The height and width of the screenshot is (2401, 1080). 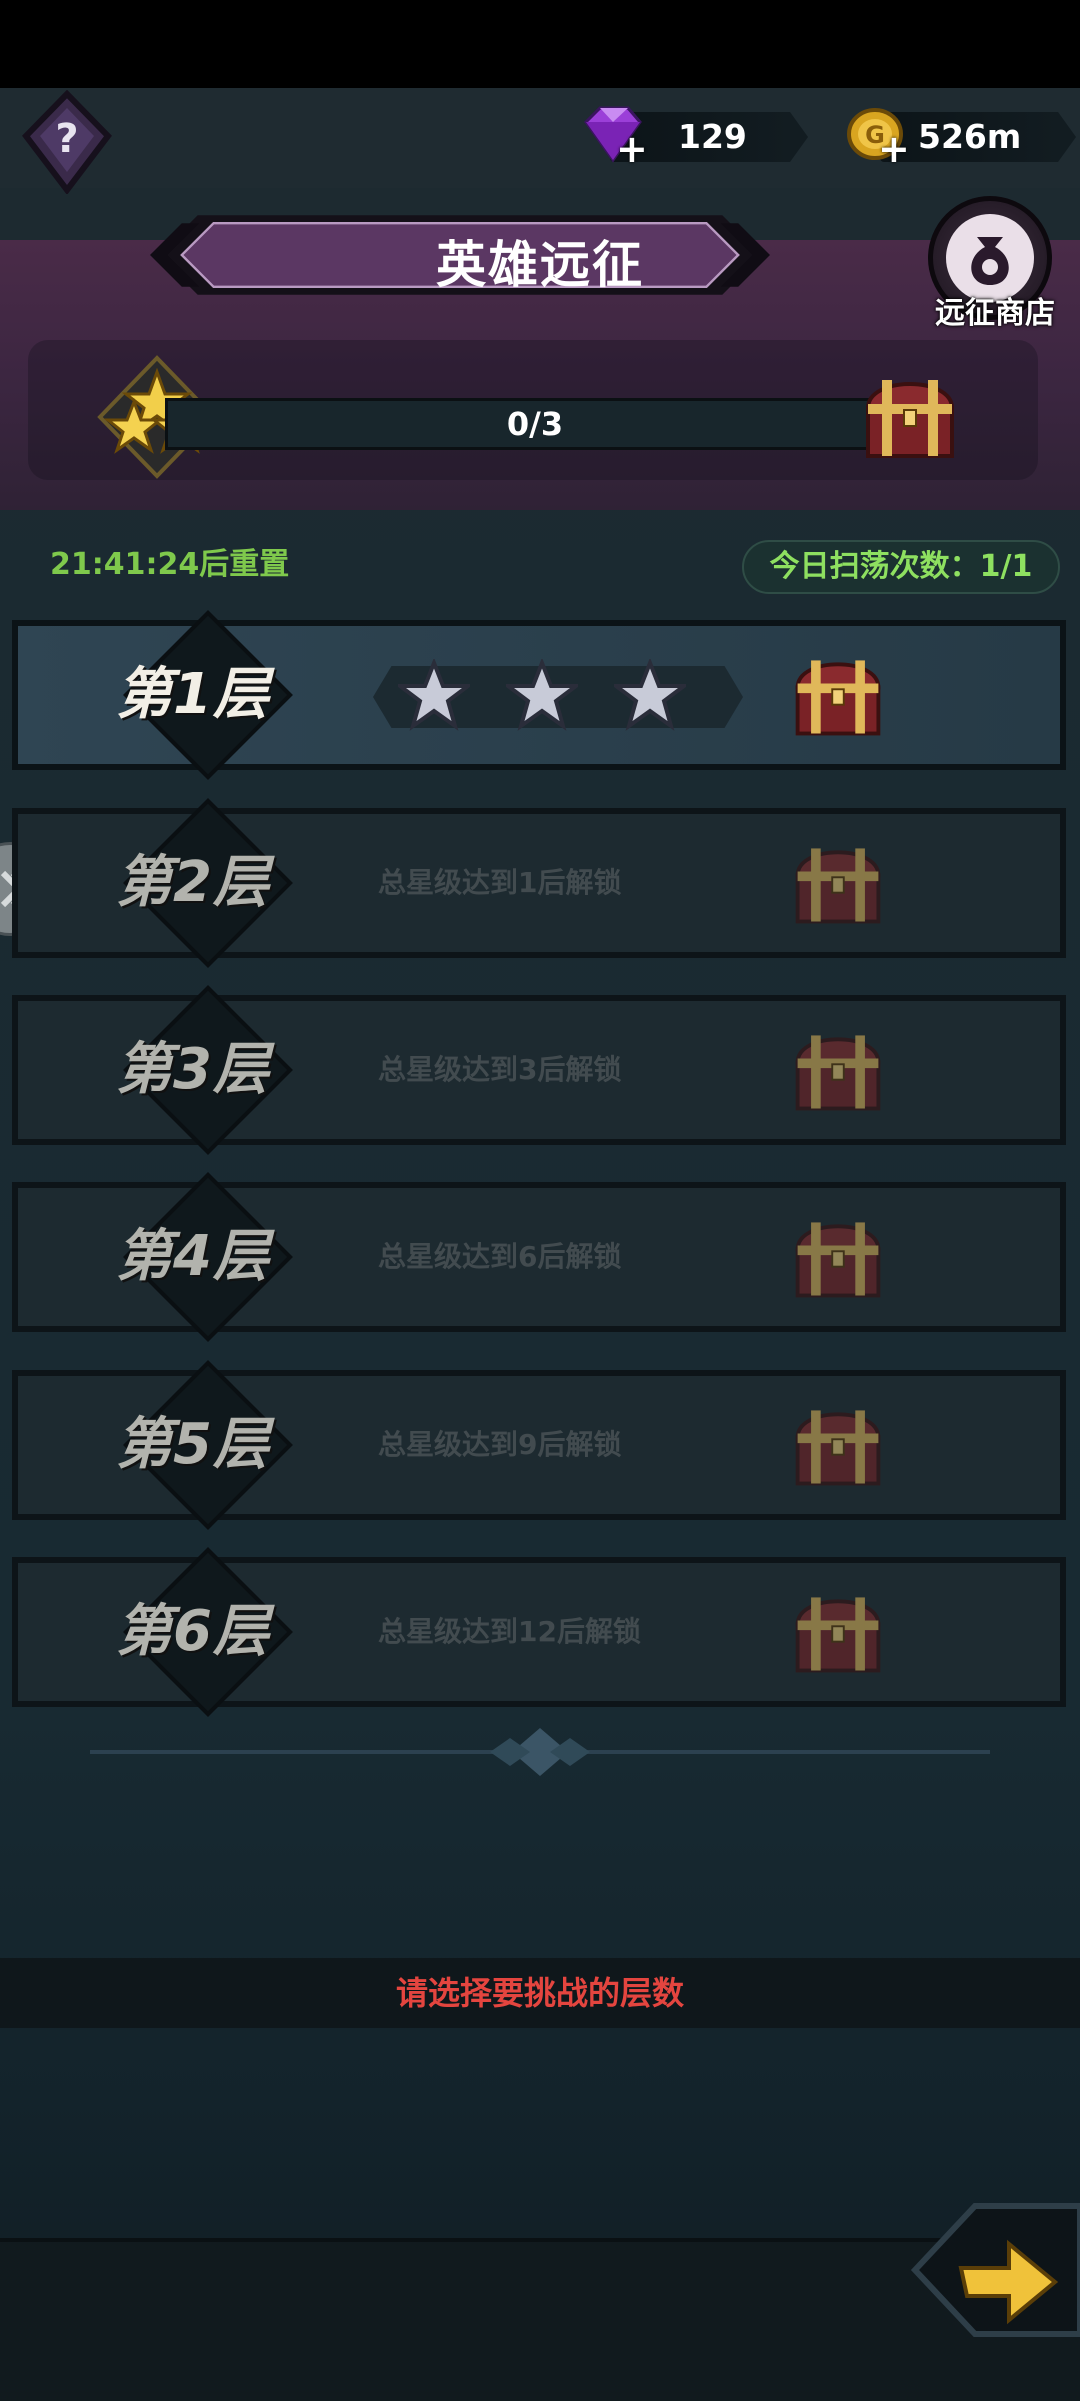 What do you see at coordinates (500, 882) in the screenshot?
I see `unlock-requirement: 总星级达到1后解锁` at bounding box center [500, 882].